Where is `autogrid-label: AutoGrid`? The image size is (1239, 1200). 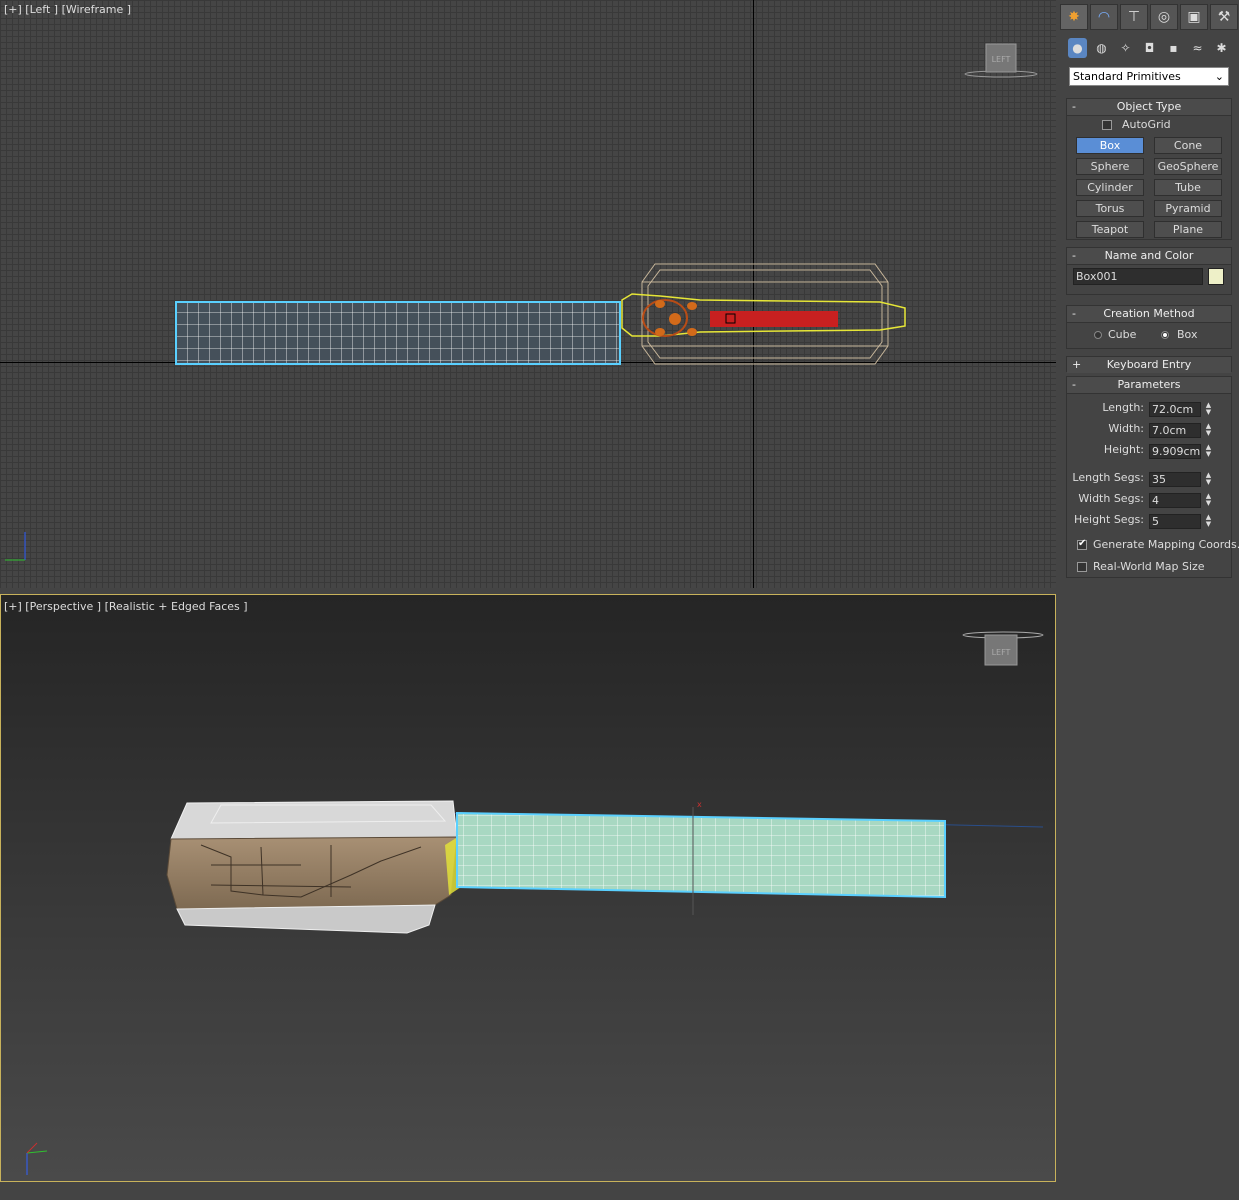
autogrid-label: AutoGrid is located at coordinates (1146, 124).